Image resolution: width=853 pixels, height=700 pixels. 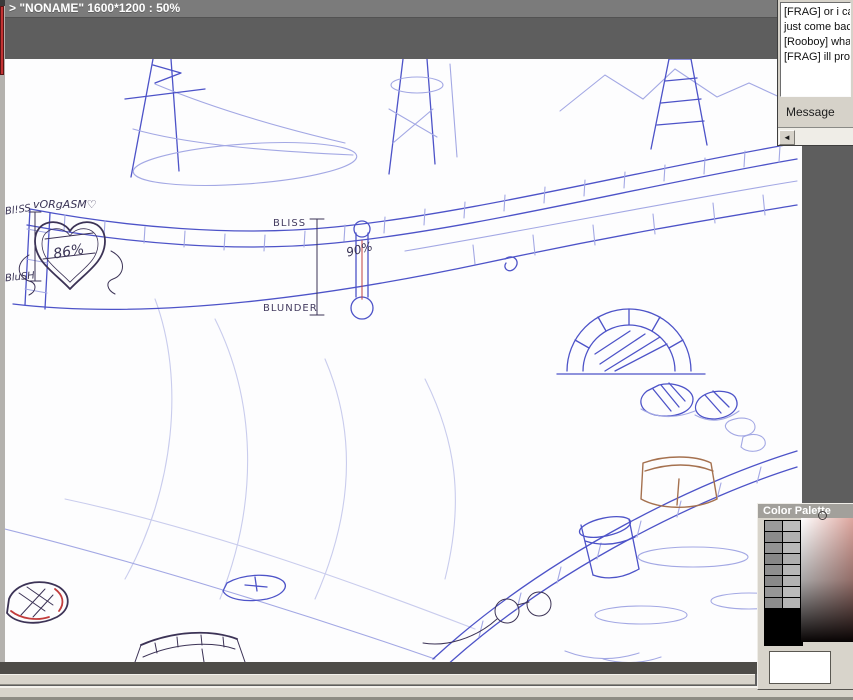 I want to click on chat-message: [FRAG] ill prob, so click(x=817, y=57).